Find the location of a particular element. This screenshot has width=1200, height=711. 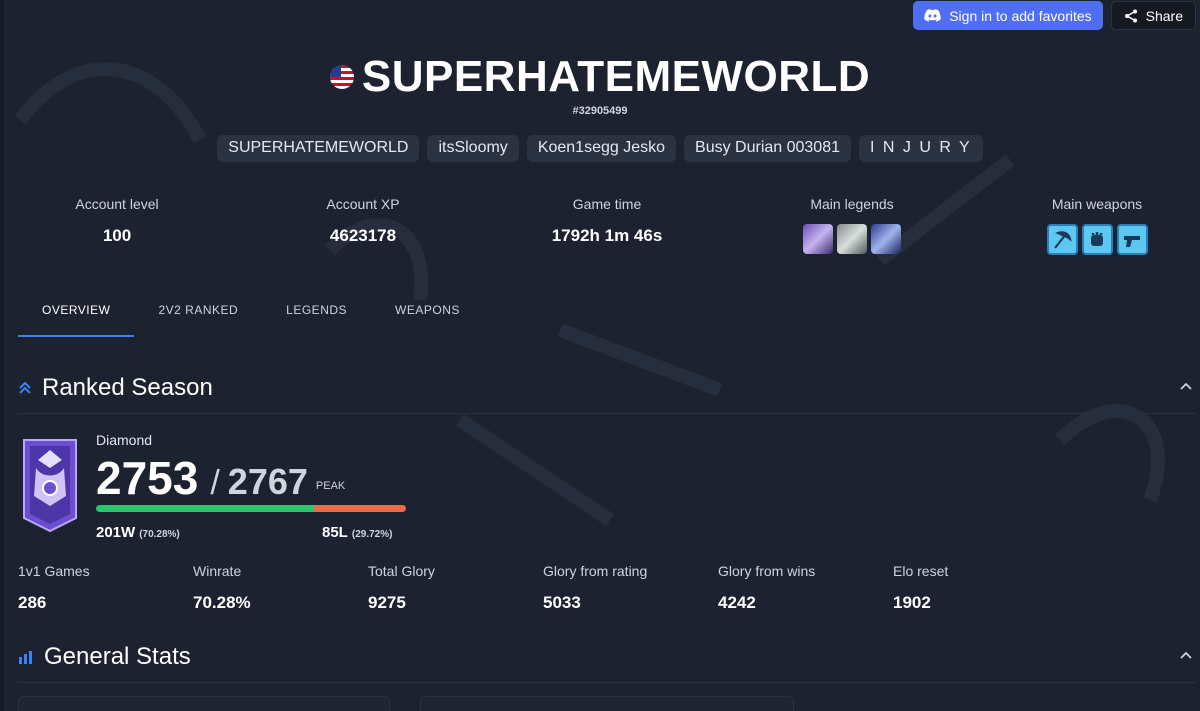

account-xp-value: 4623178 is located at coordinates (363, 235).